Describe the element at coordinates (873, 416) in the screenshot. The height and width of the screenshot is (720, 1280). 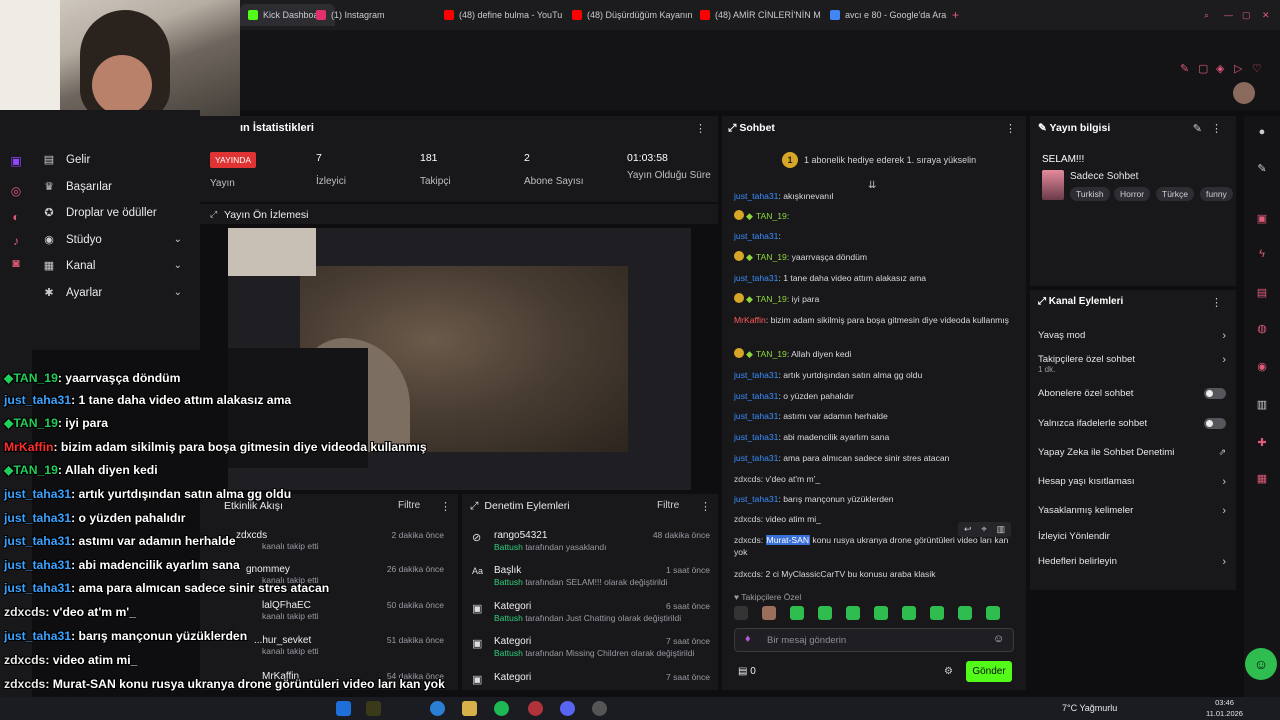
I see `chat-message: just_taha31: astımı var adamın herhalde` at that location.